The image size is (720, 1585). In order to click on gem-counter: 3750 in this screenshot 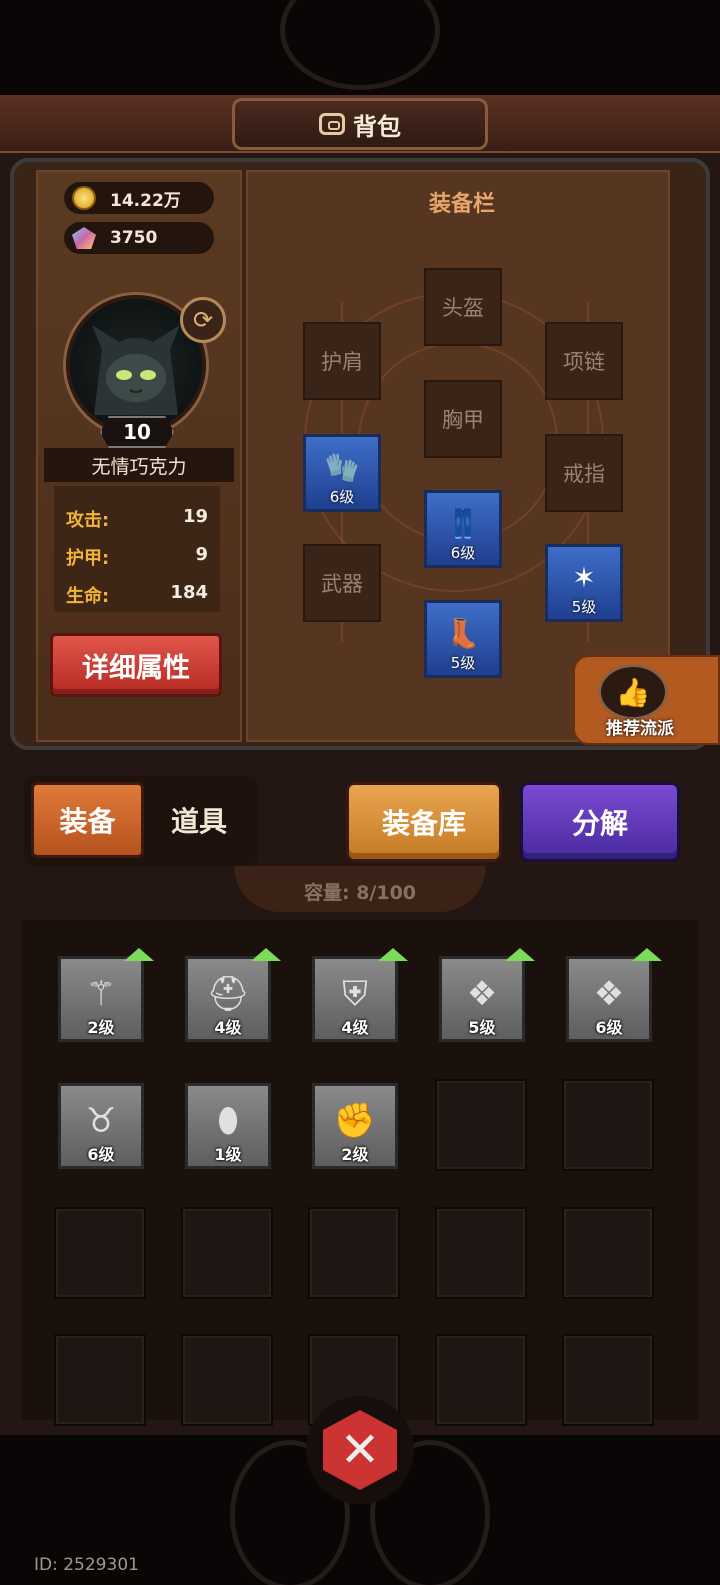, I will do `click(139, 238)`.